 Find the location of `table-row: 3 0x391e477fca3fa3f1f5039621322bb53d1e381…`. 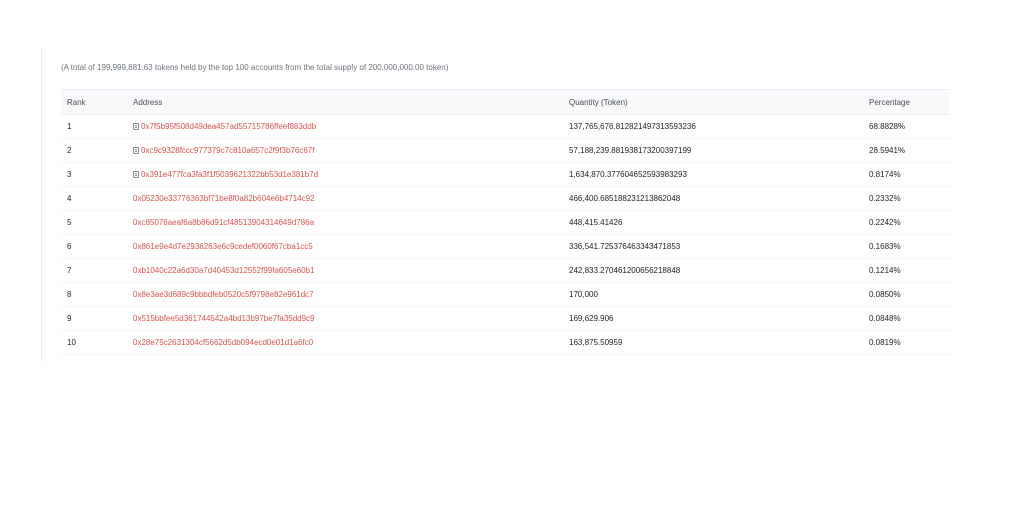

table-row: 3 0x391e477fca3fa3f1f5039621322bb53d1e381… is located at coordinates (505, 174).